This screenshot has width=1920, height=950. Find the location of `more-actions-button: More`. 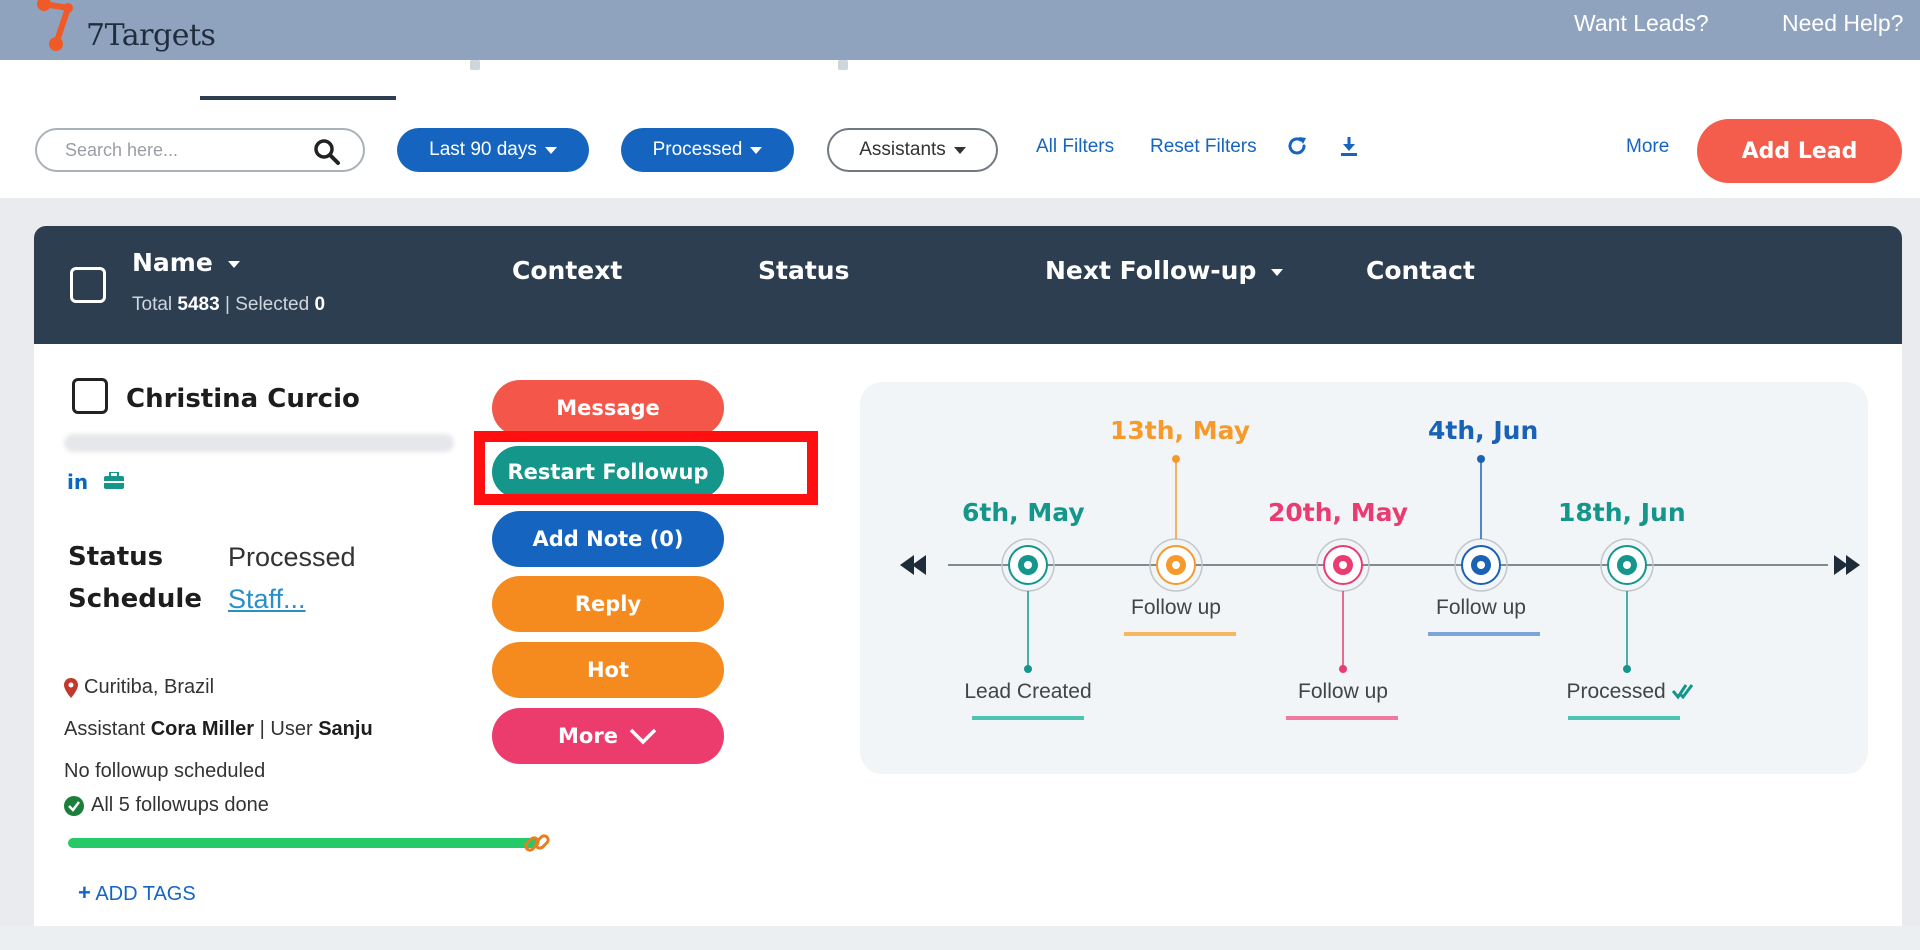

more-actions-button: More is located at coordinates (608, 736).